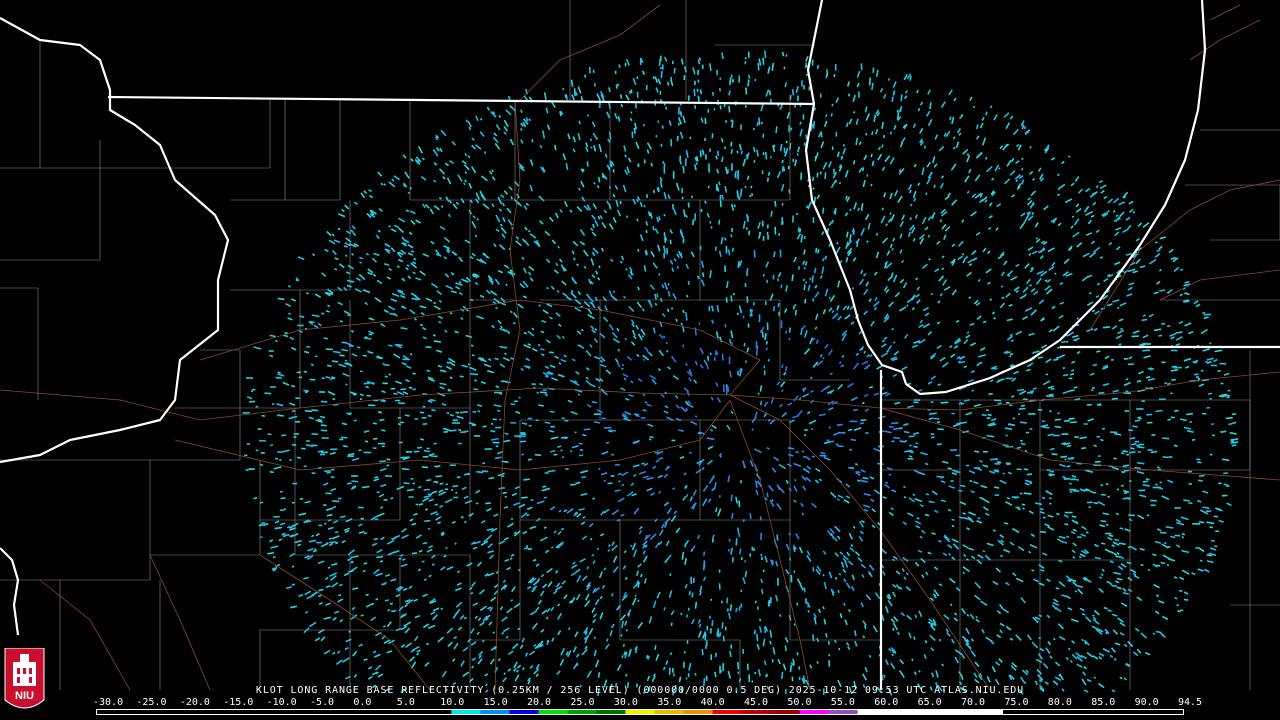  Describe the element at coordinates (108, 702) in the screenshot. I see `scale-label: -30.0` at that location.